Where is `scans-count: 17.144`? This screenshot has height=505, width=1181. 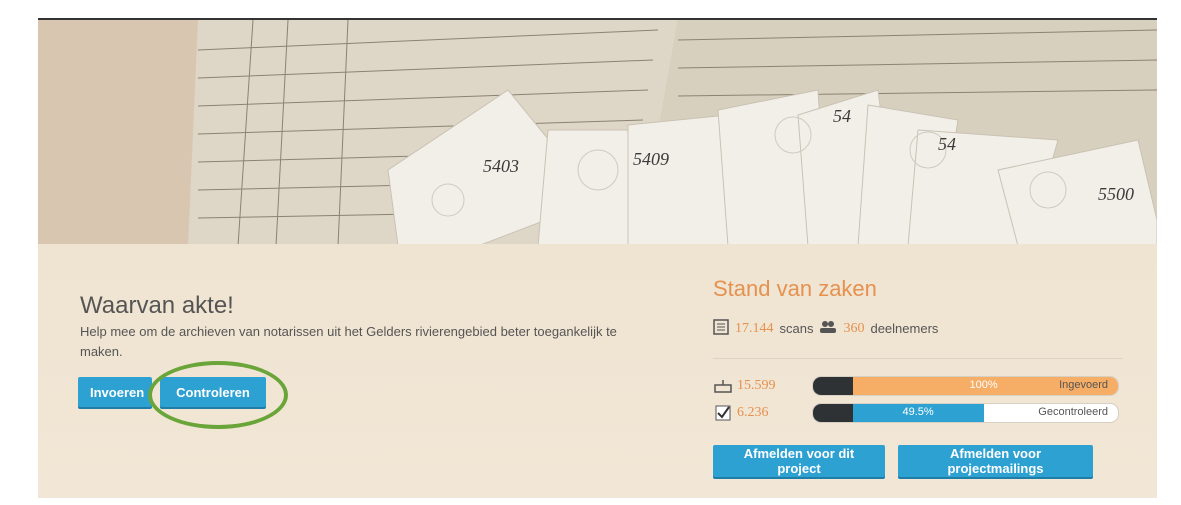
scans-count: 17.144 is located at coordinates (754, 328).